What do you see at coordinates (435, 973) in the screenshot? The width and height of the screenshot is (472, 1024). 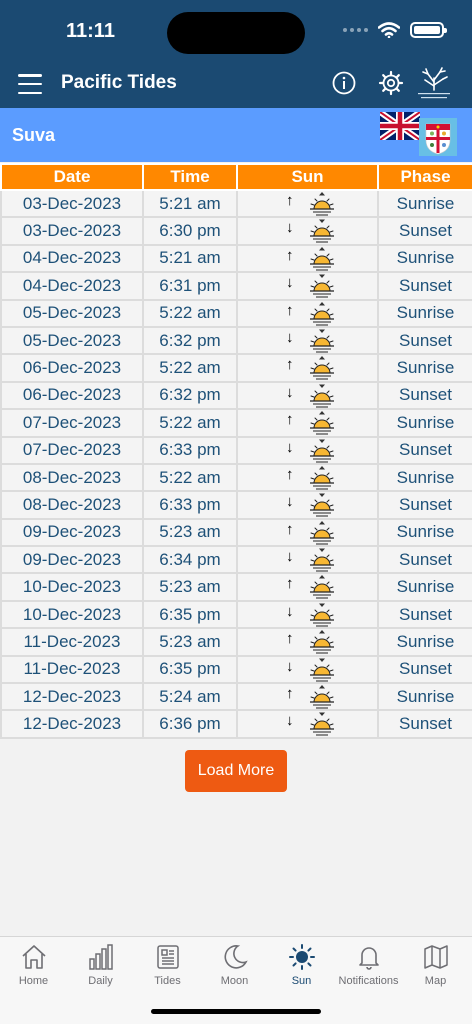 I see `tab-map: Map` at bounding box center [435, 973].